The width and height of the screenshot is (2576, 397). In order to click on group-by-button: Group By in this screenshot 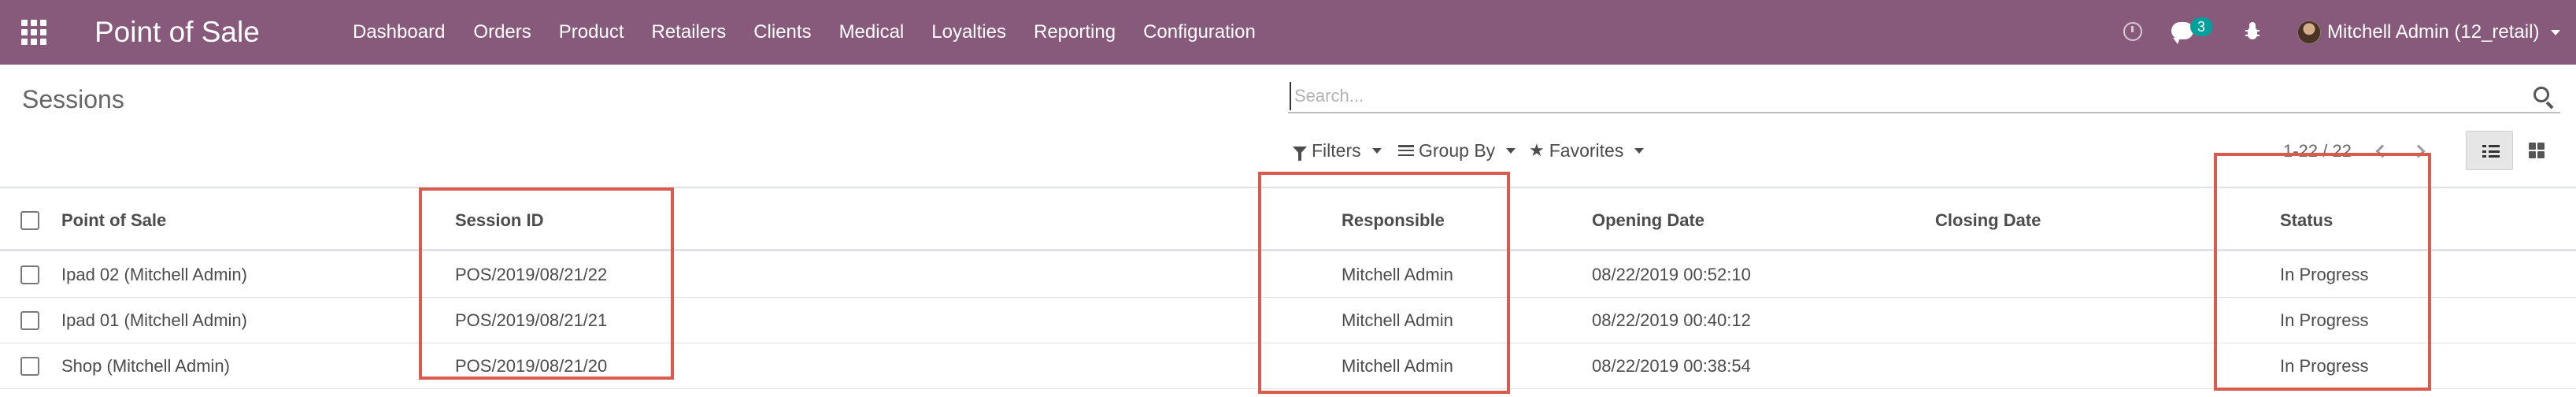, I will do `click(1457, 150)`.